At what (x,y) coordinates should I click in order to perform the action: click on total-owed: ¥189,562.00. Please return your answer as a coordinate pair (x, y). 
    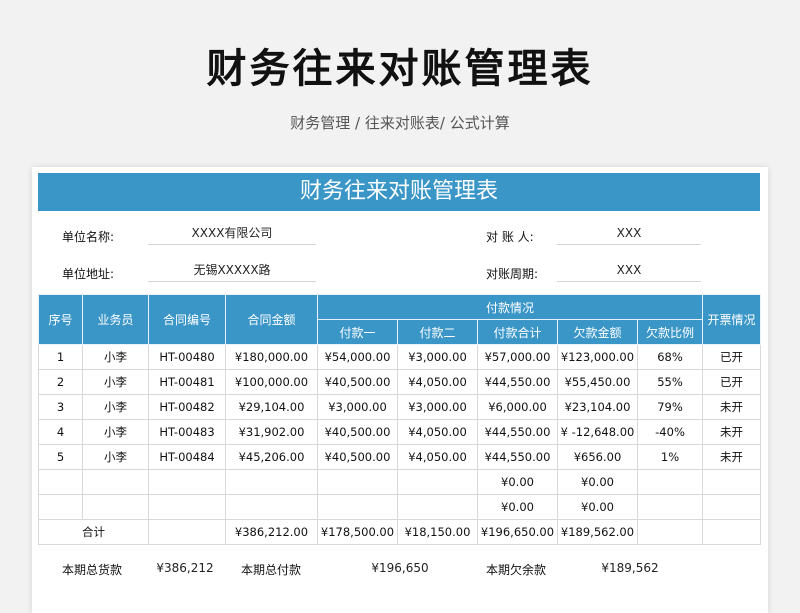
    Looking at the image, I should click on (597, 532).